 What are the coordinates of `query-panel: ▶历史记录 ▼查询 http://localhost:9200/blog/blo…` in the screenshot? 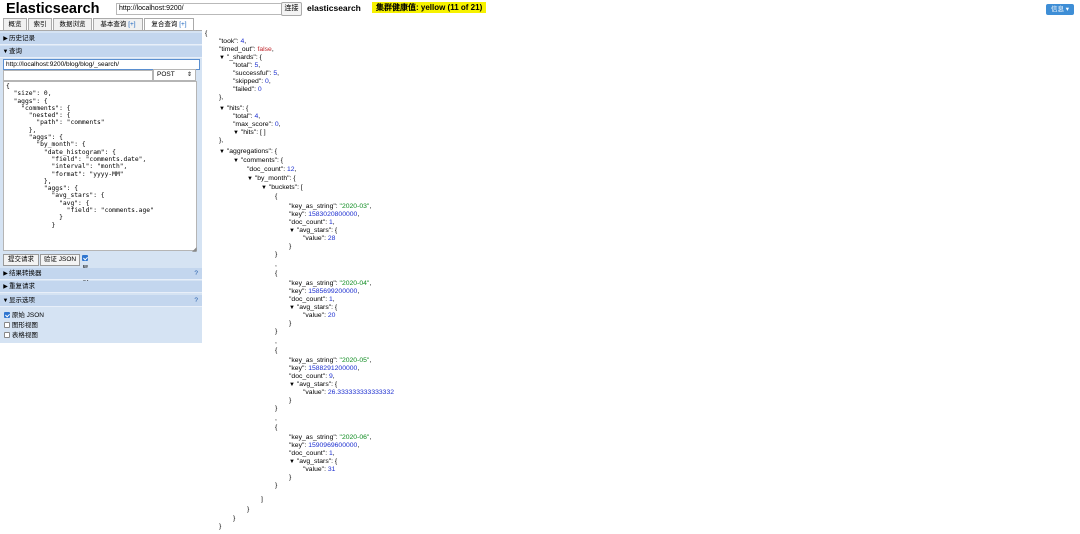 It's located at (101, 187).